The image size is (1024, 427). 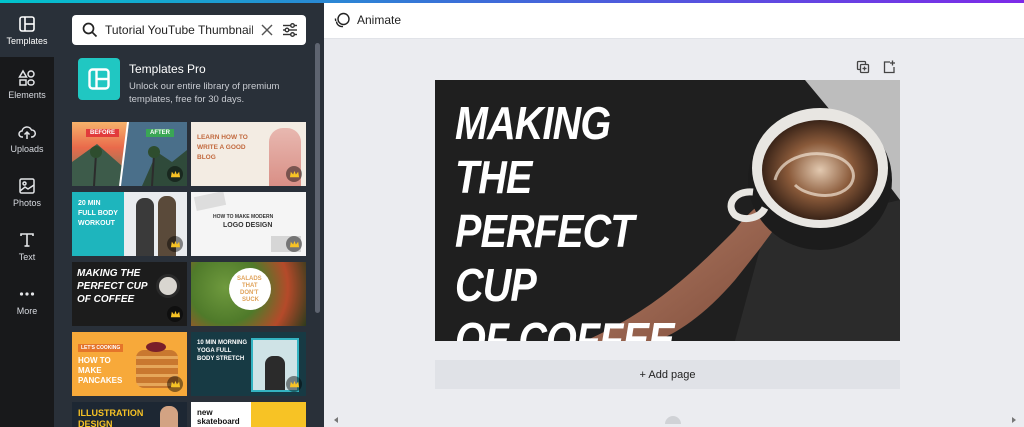 What do you see at coordinates (342, 20) in the screenshot?
I see `animate-icon` at bounding box center [342, 20].